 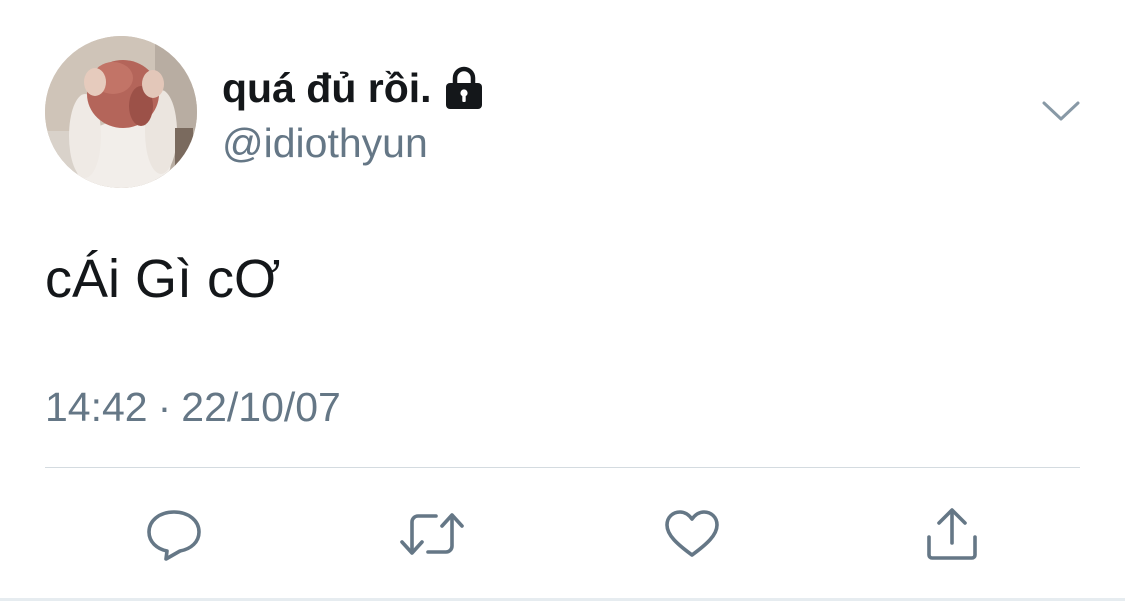 I want to click on display-name-row: quá đủ rồi., so click(x=353, y=88).